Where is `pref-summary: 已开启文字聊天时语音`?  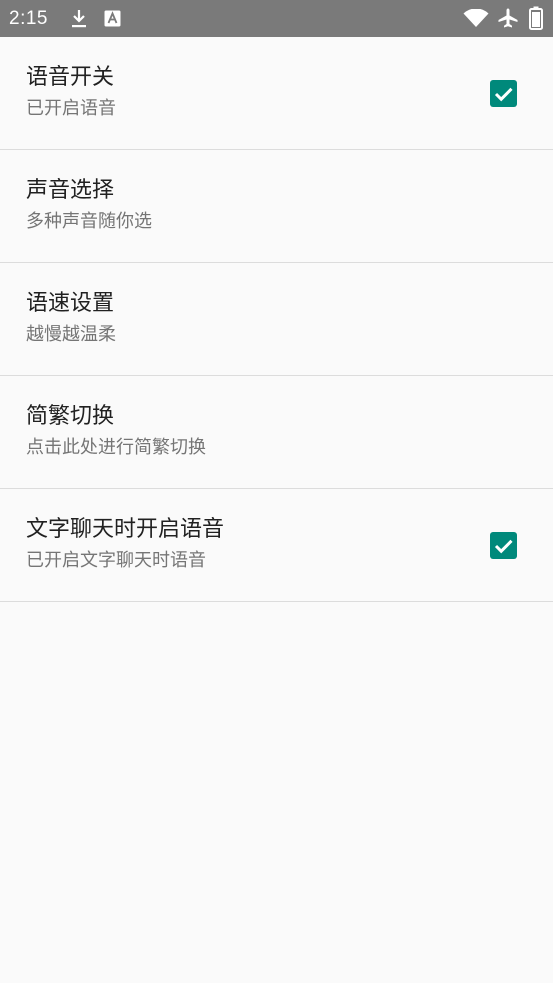 pref-summary: 已开启文字聊天时语音 is located at coordinates (116, 560).